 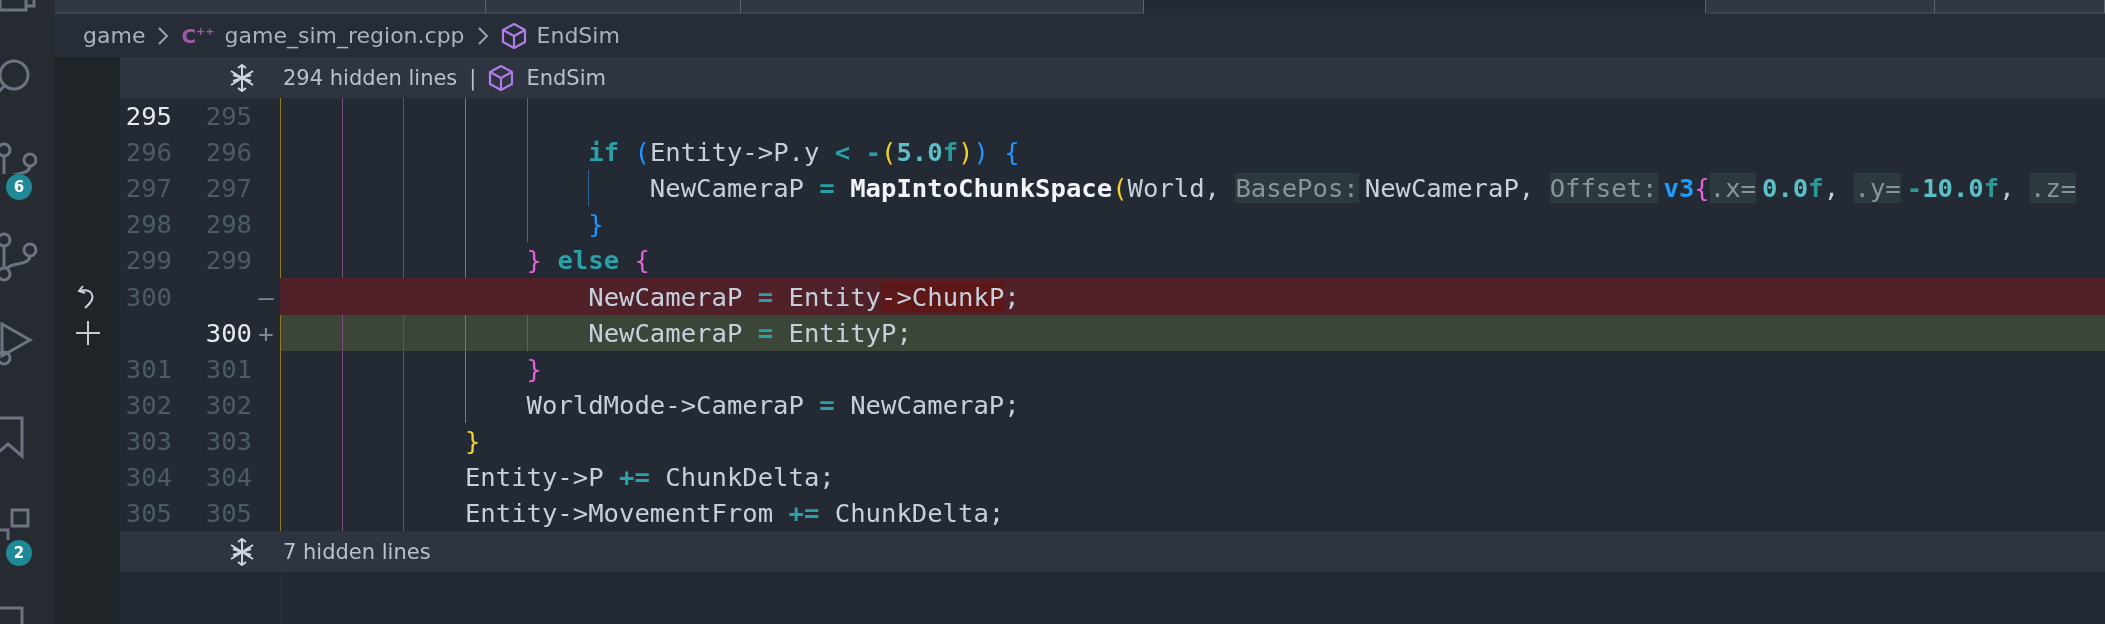 I want to click on line-number: 295, so click(x=148, y=116).